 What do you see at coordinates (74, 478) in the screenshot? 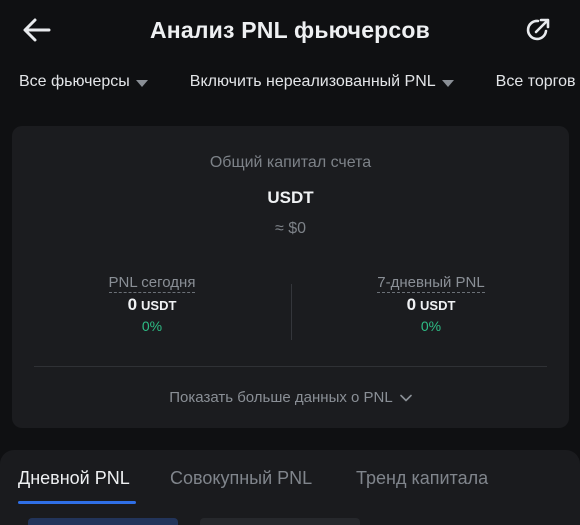
I see `tab-daily-pnl: Дневной PNL` at bounding box center [74, 478].